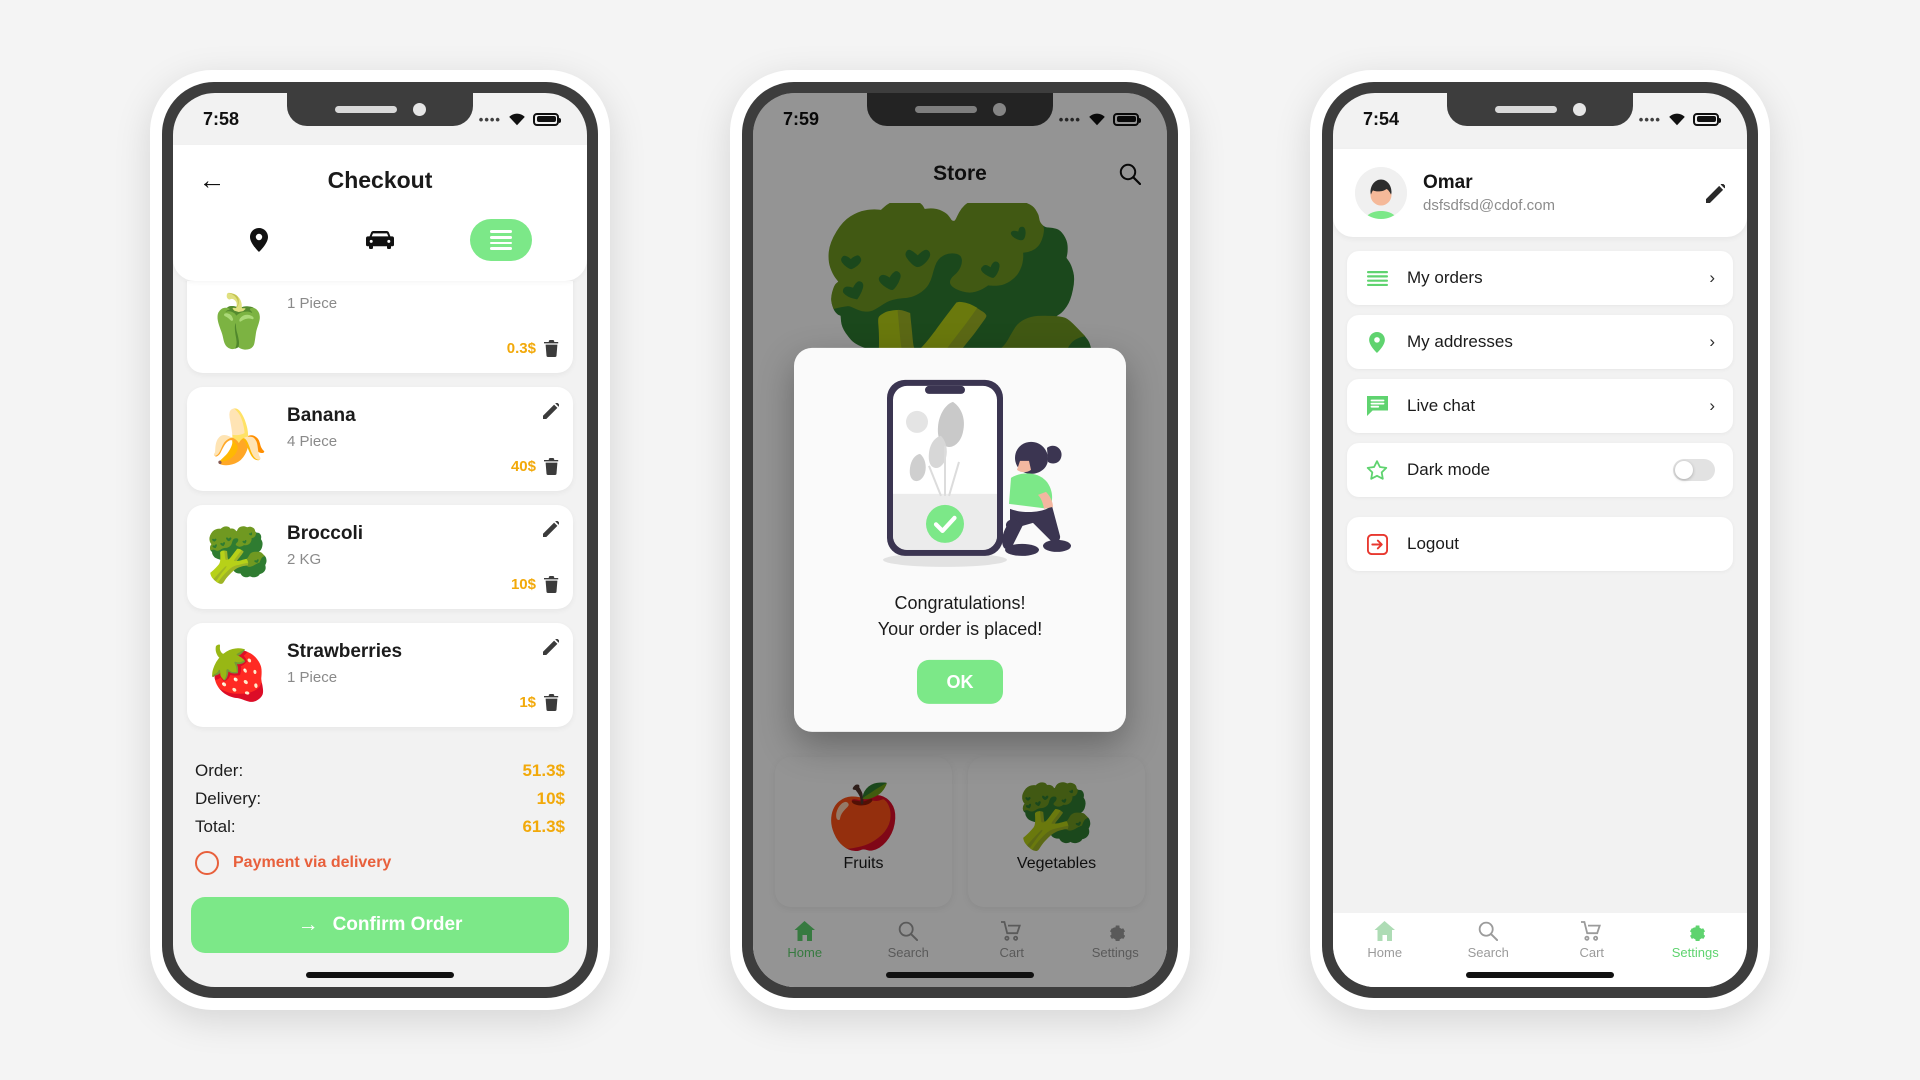 The width and height of the screenshot is (1920, 1080). What do you see at coordinates (1540, 470) in the screenshot?
I see `menu-item-dark-mode: Dark mode` at bounding box center [1540, 470].